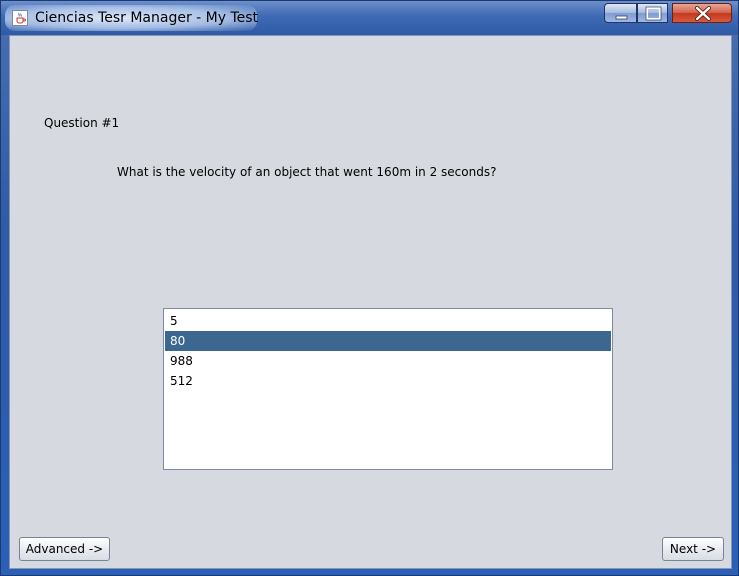 The width and height of the screenshot is (739, 576). Describe the element at coordinates (388, 361) in the screenshot. I see `answer-option: 988` at that location.